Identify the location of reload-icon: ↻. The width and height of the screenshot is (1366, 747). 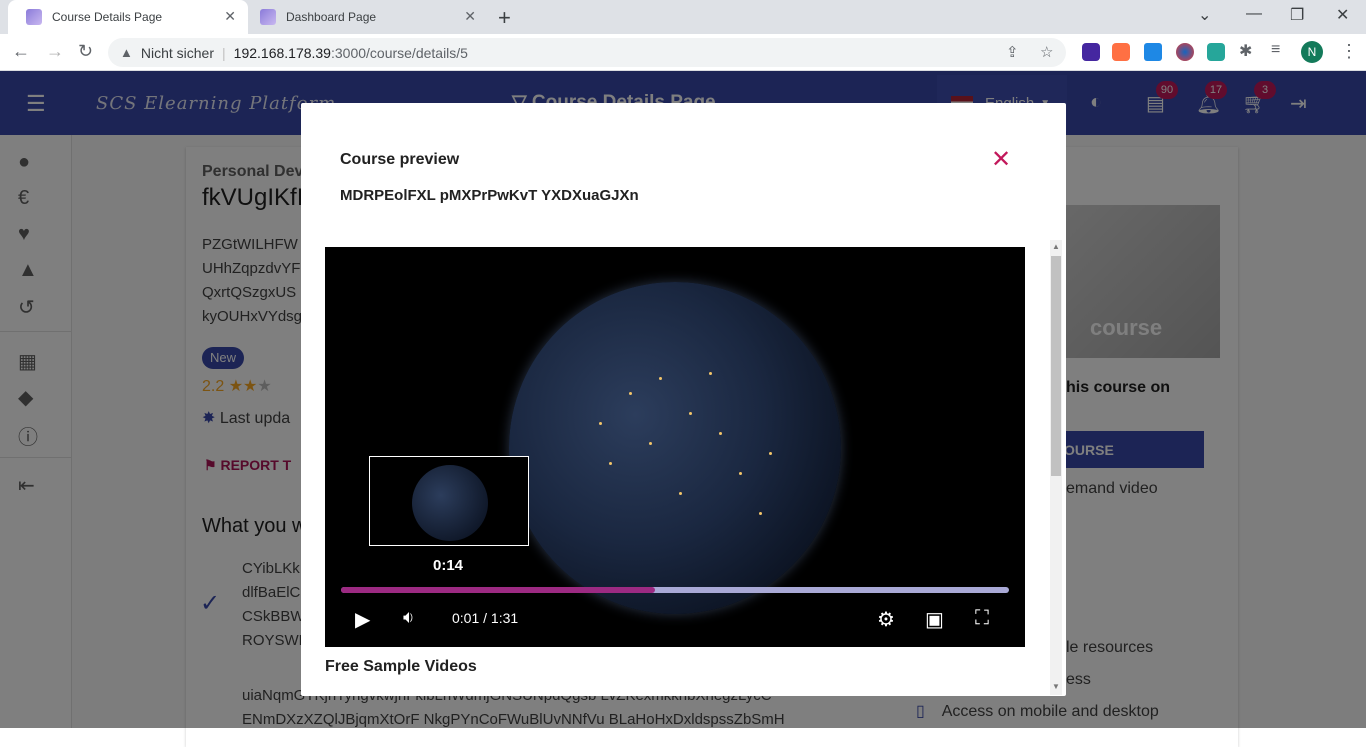
(85, 51).